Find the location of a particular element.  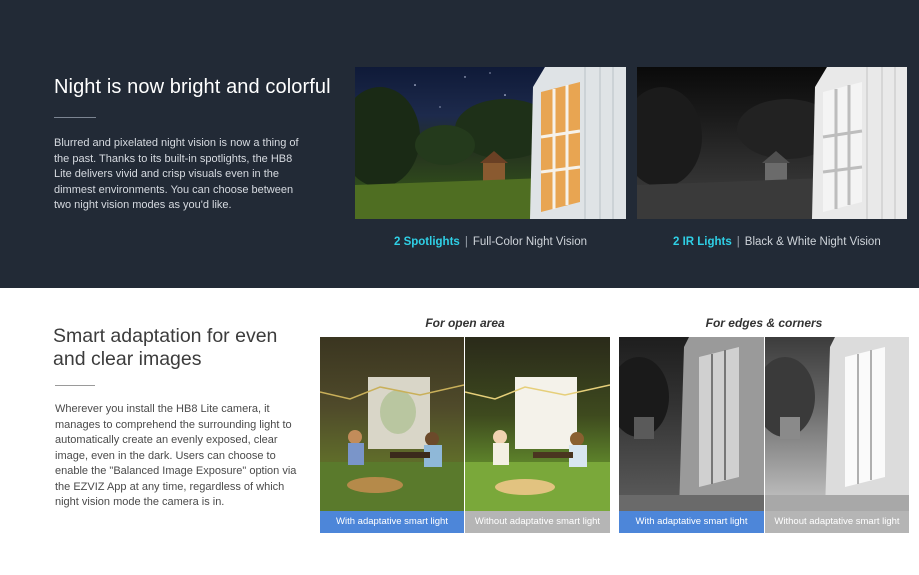

house-corner-dim is located at coordinates (691, 424).